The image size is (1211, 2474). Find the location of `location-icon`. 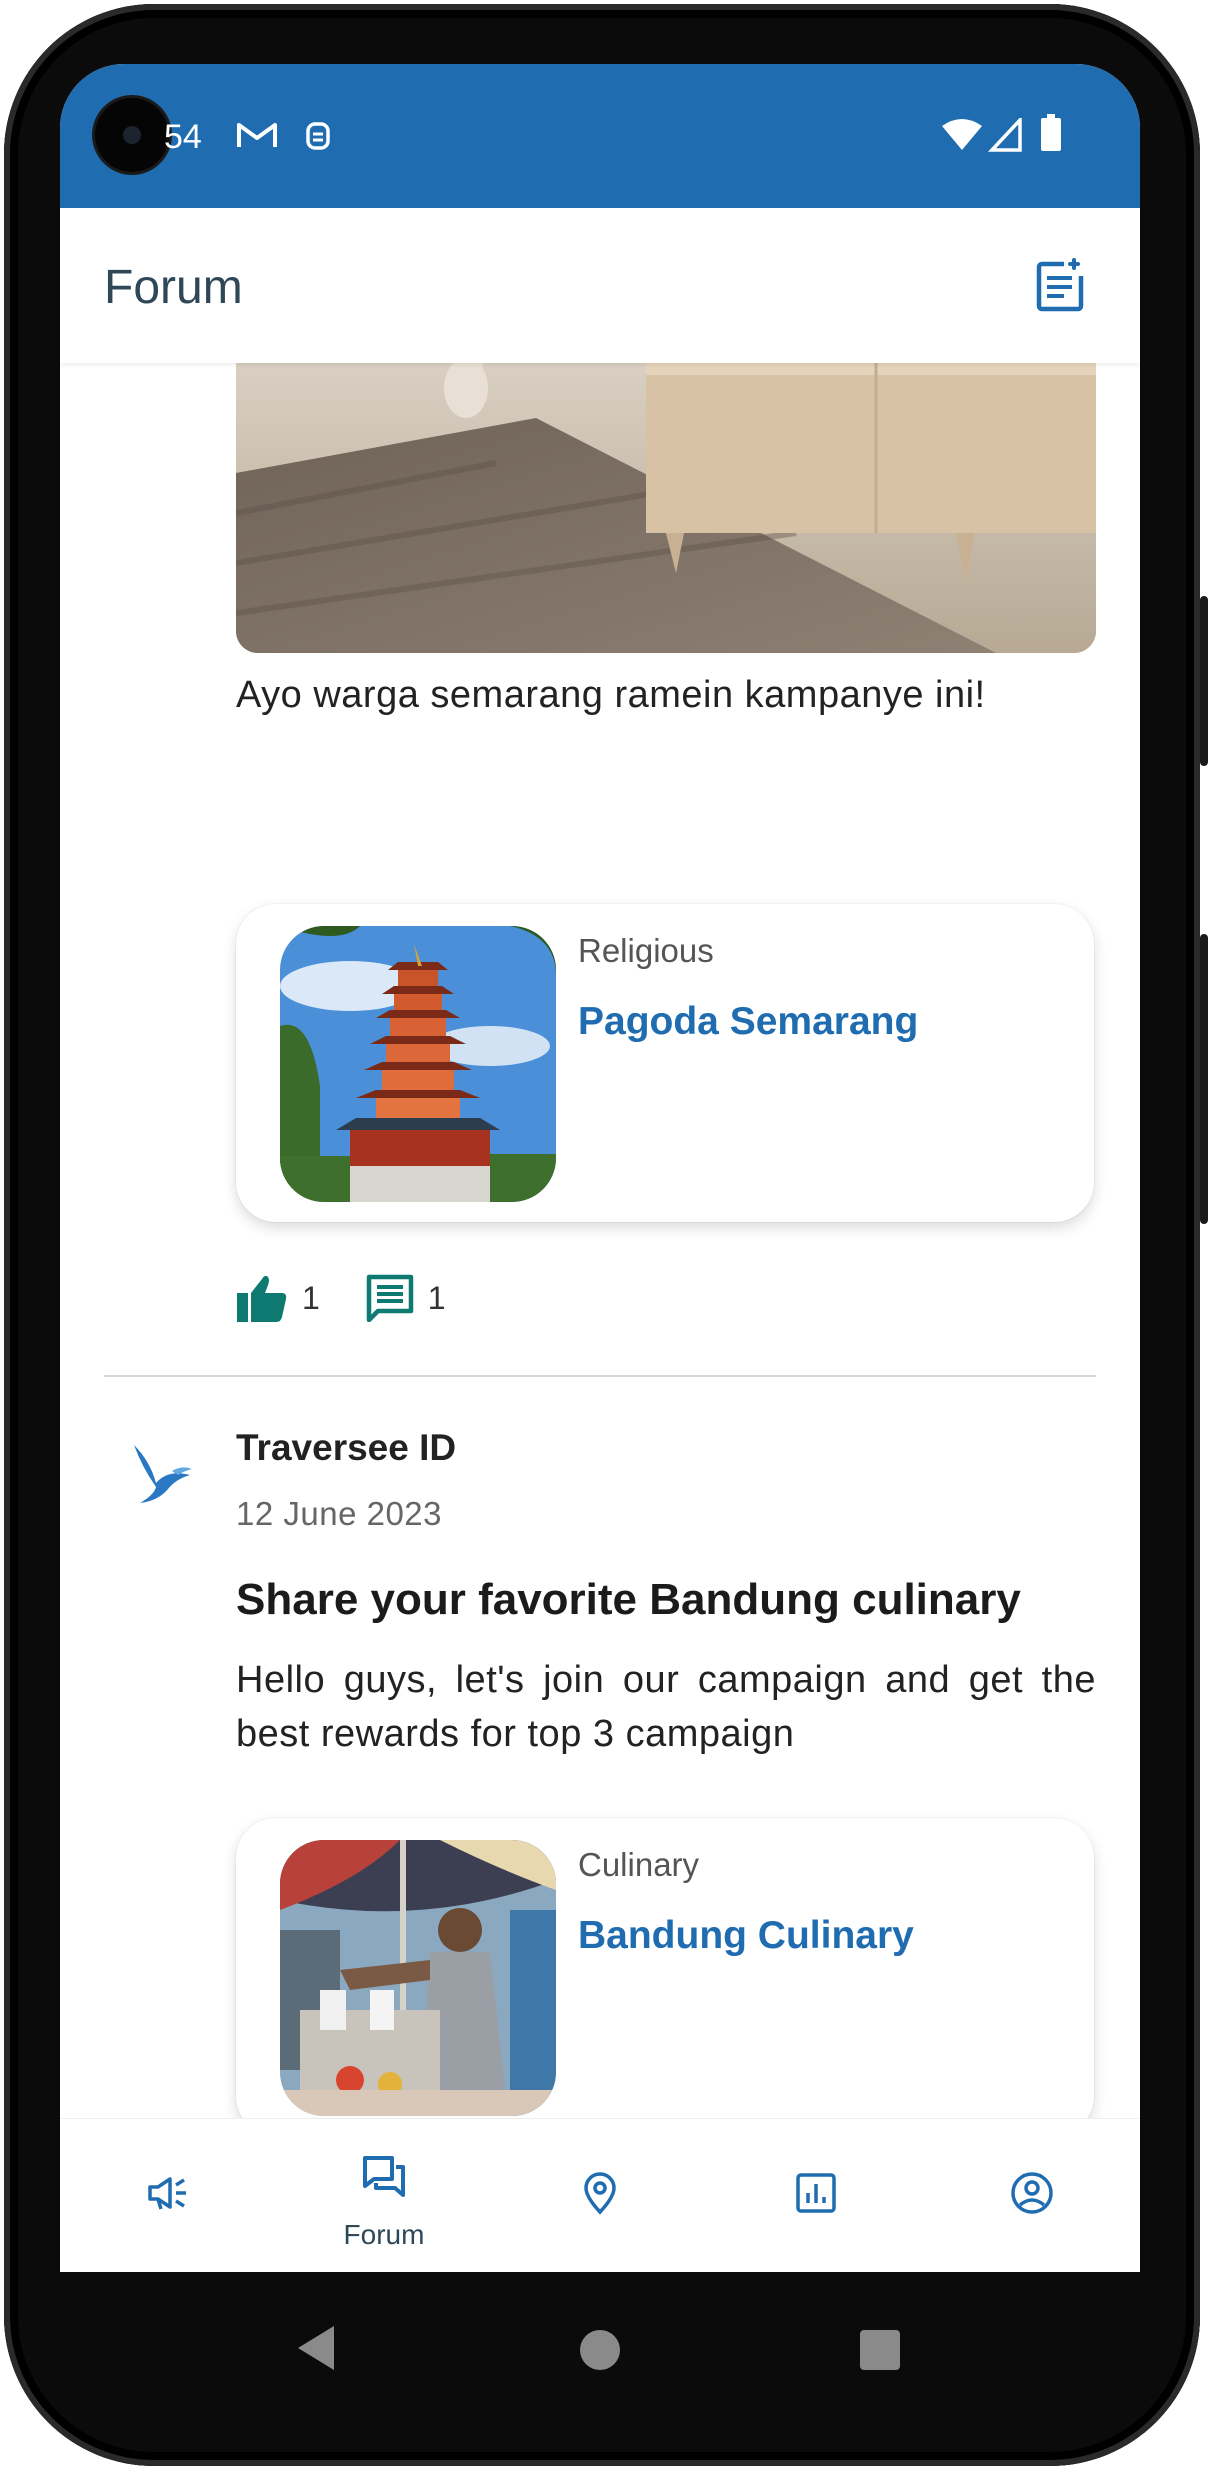

location-icon is located at coordinates (600, 2193).